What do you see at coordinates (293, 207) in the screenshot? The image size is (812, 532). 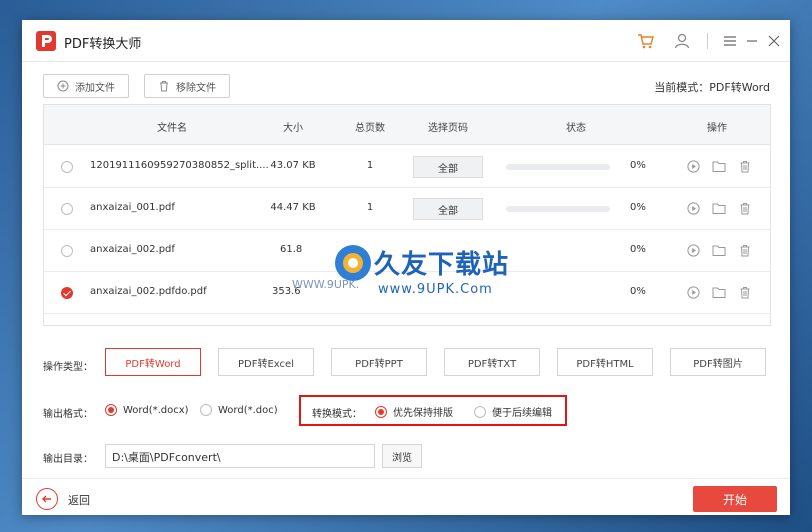 I see `row-size: 44.47 KB` at bounding box center [293, 207].